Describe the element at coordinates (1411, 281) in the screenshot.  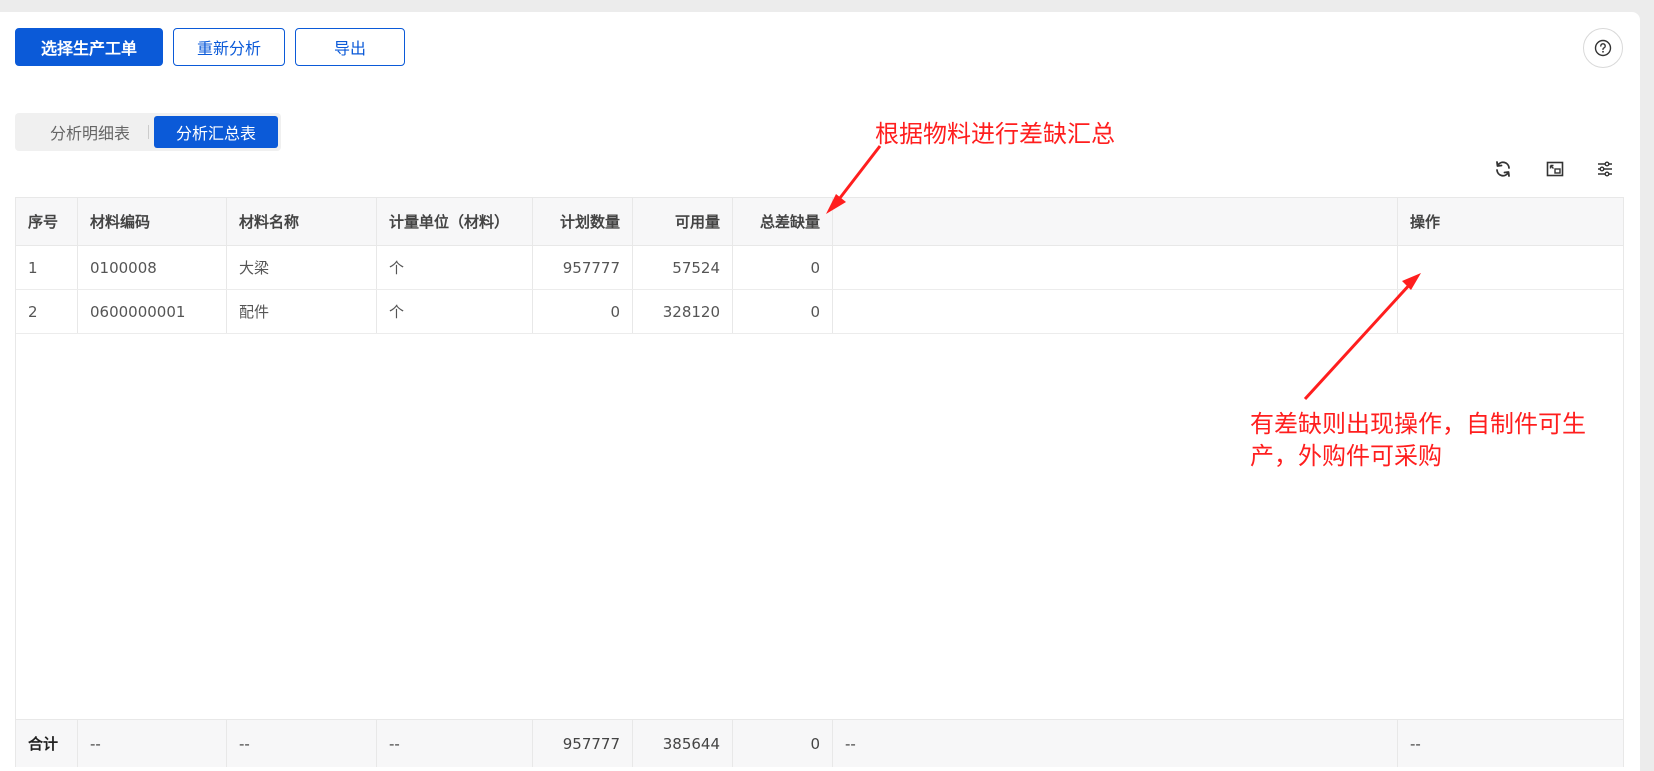
I see `annotation-arrowhead-operation` at that location.